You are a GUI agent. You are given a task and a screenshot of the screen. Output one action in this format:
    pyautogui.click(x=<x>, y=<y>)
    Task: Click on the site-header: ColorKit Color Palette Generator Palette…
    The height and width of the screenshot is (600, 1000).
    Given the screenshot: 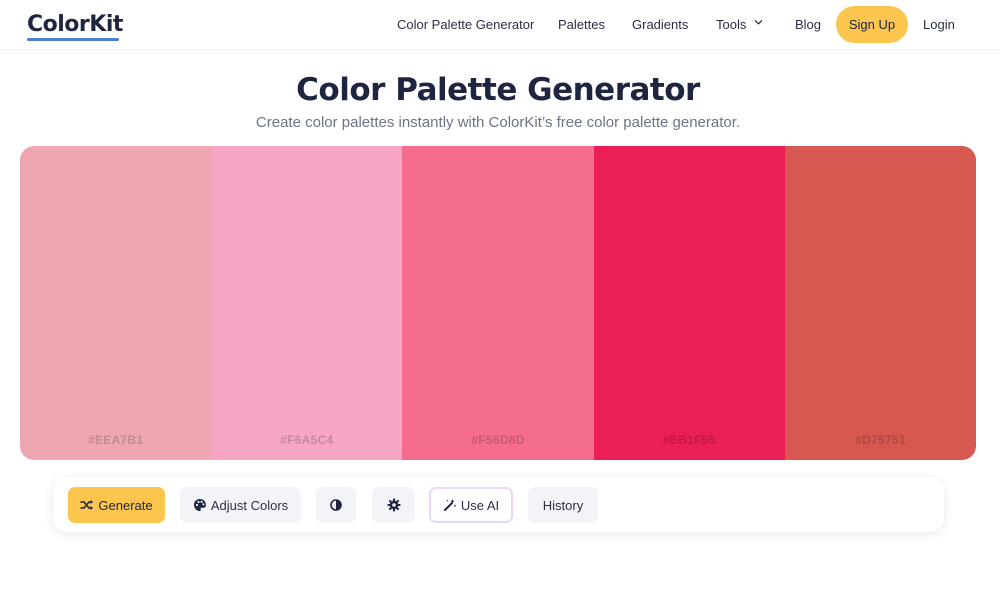 What is the action you would take?
    pyautogui.click(x=500, y=25)
    